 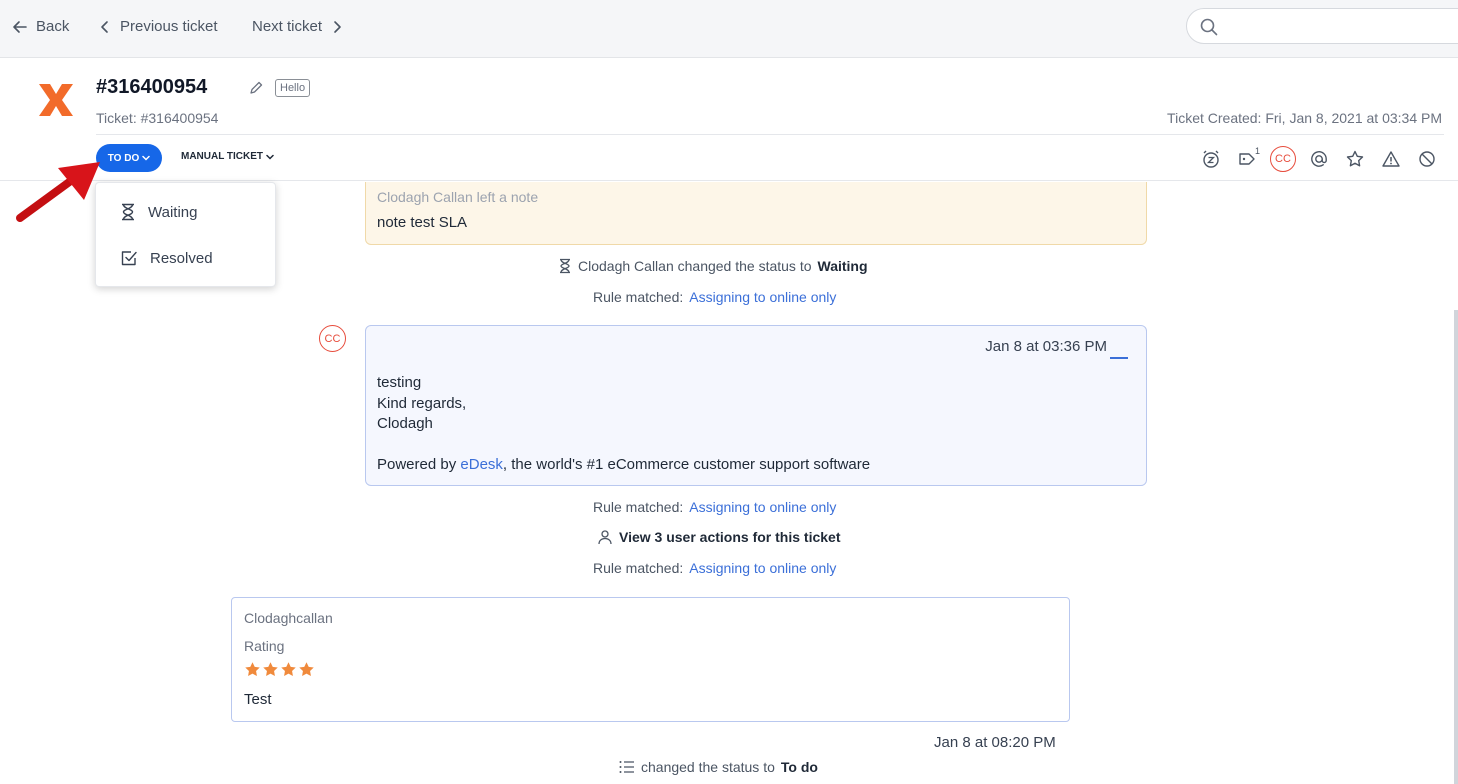 What do you see at coordinates (332, 338) in the screenshot?
I see `sender-avatar: CC` at bounding box center [332, 338].